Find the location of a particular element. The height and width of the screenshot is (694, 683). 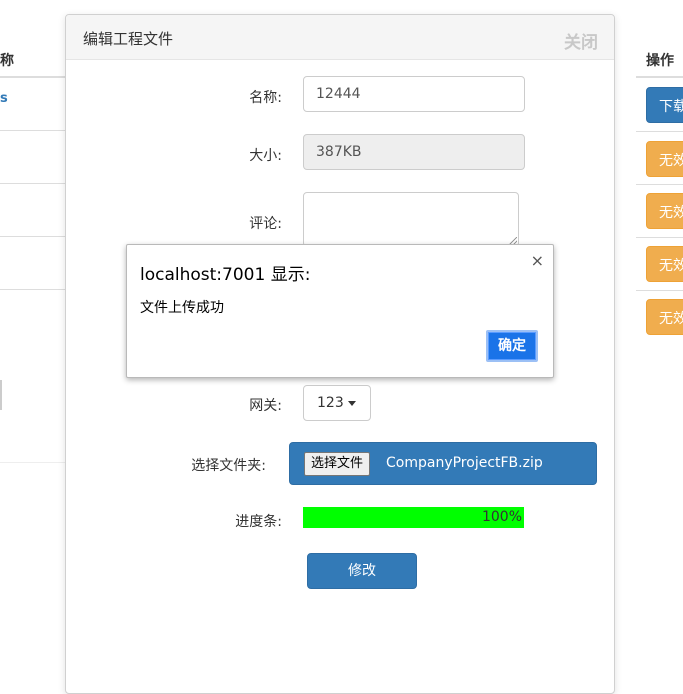

actions-column-header: 操作 is located at coordinates (660, 61).